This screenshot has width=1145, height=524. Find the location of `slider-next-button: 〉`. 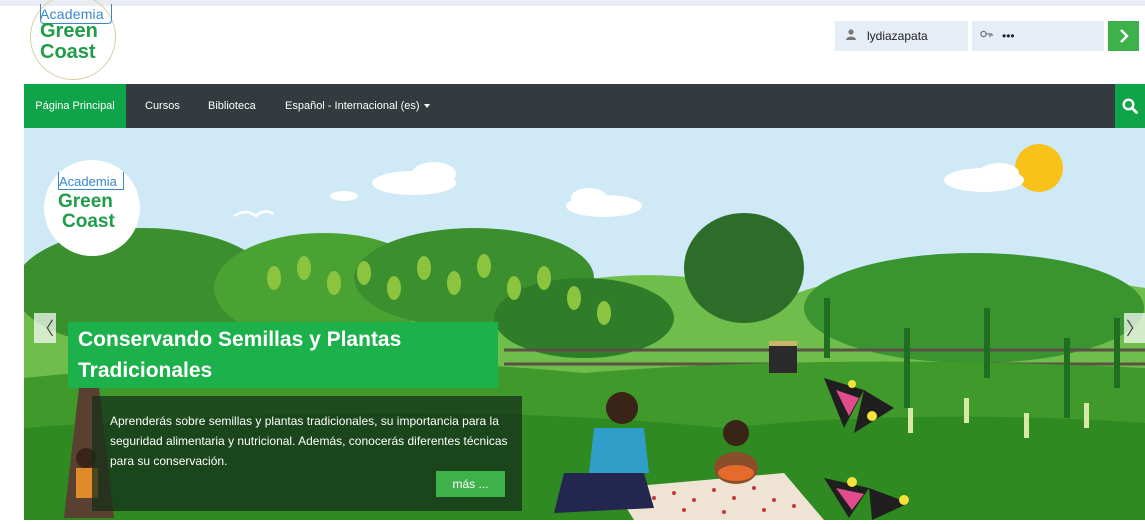

slider-next-button: 〉 is located at coordinates (1134, 328).